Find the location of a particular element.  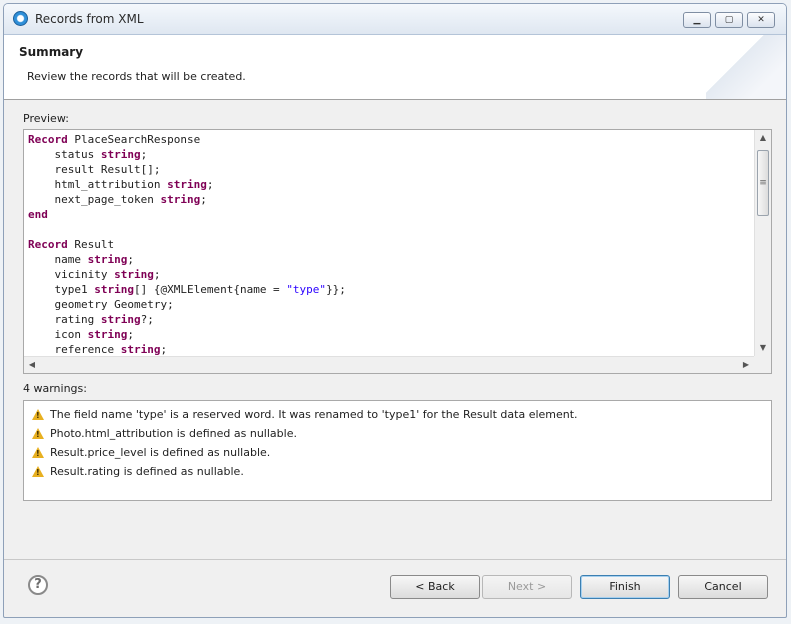

code-text: geometry Geometry; is located at coordinates (101, 304).